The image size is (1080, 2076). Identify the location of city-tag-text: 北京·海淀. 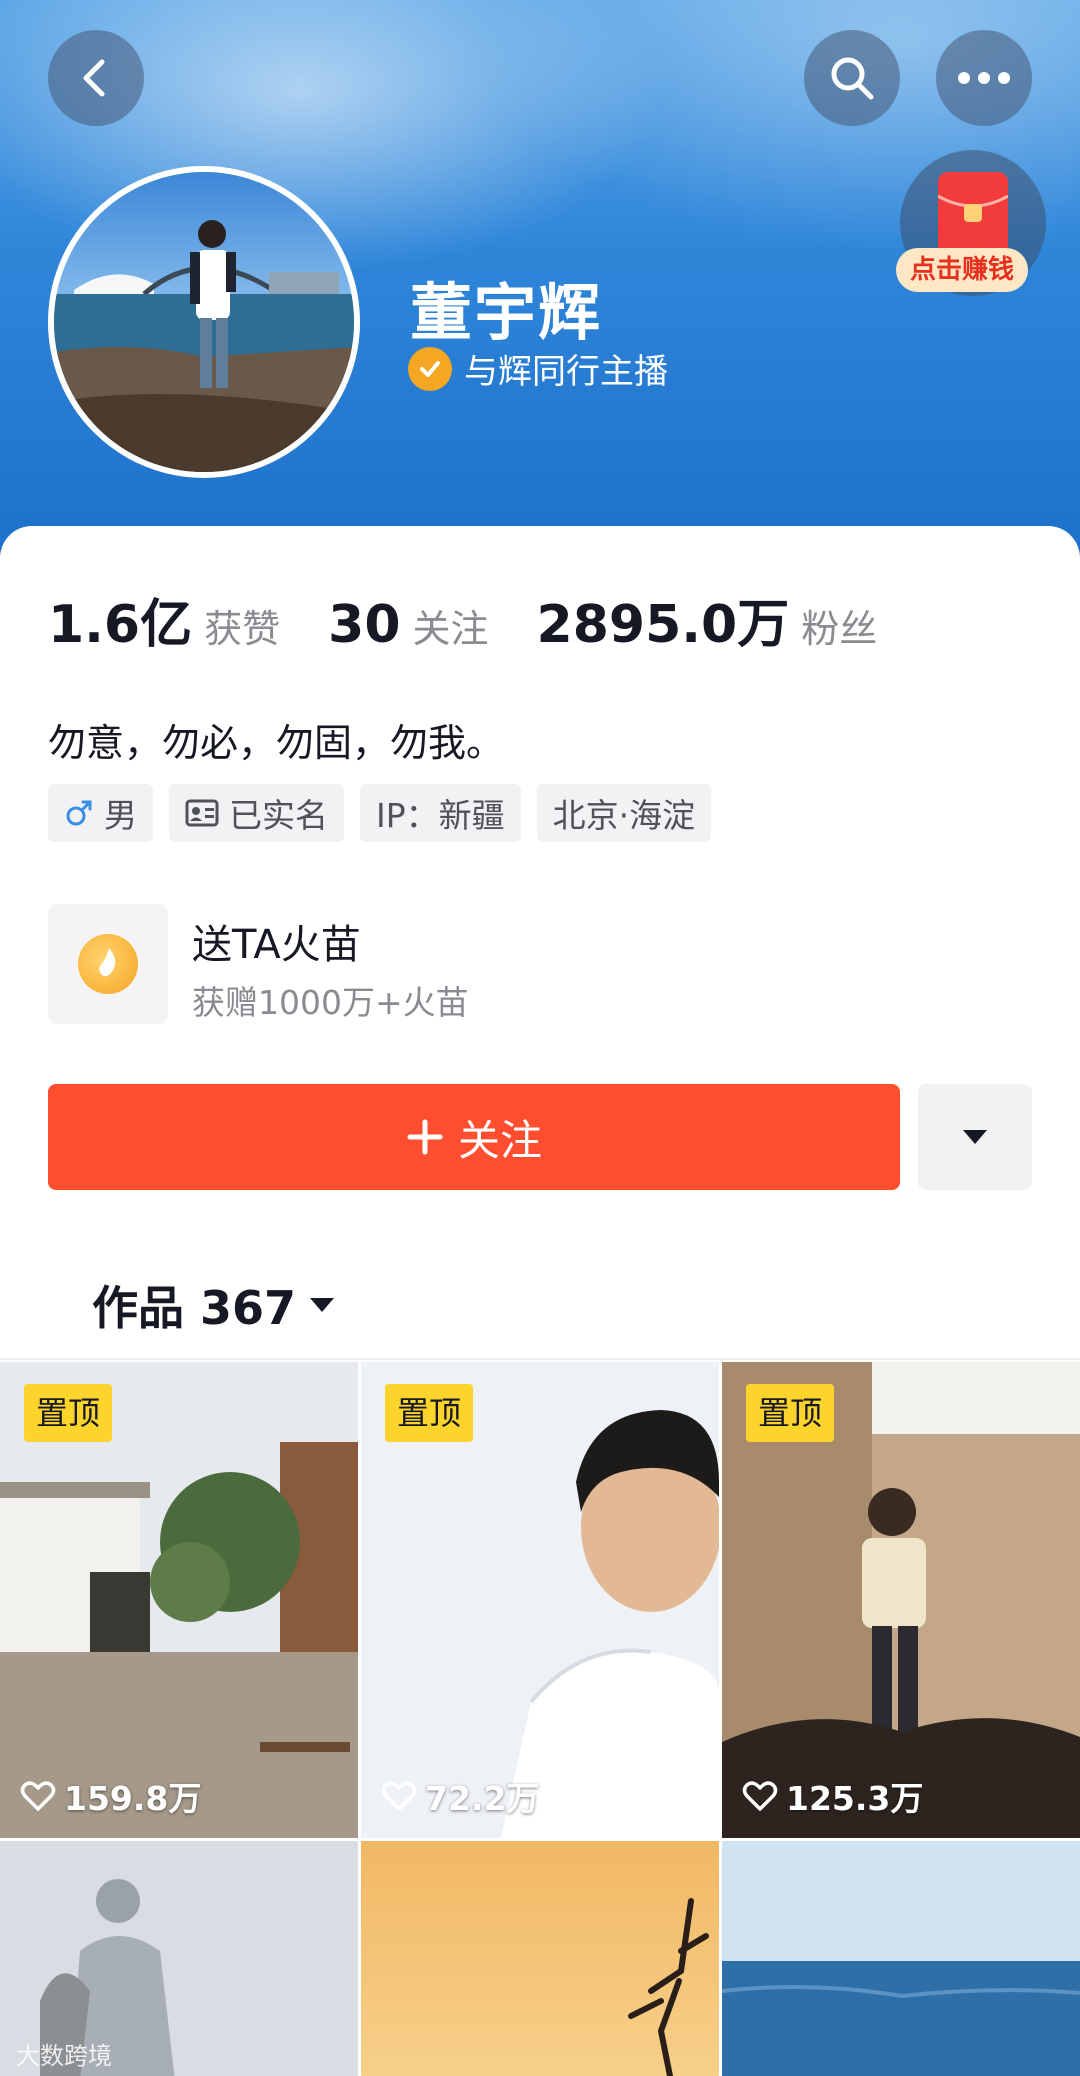
(624, 815).